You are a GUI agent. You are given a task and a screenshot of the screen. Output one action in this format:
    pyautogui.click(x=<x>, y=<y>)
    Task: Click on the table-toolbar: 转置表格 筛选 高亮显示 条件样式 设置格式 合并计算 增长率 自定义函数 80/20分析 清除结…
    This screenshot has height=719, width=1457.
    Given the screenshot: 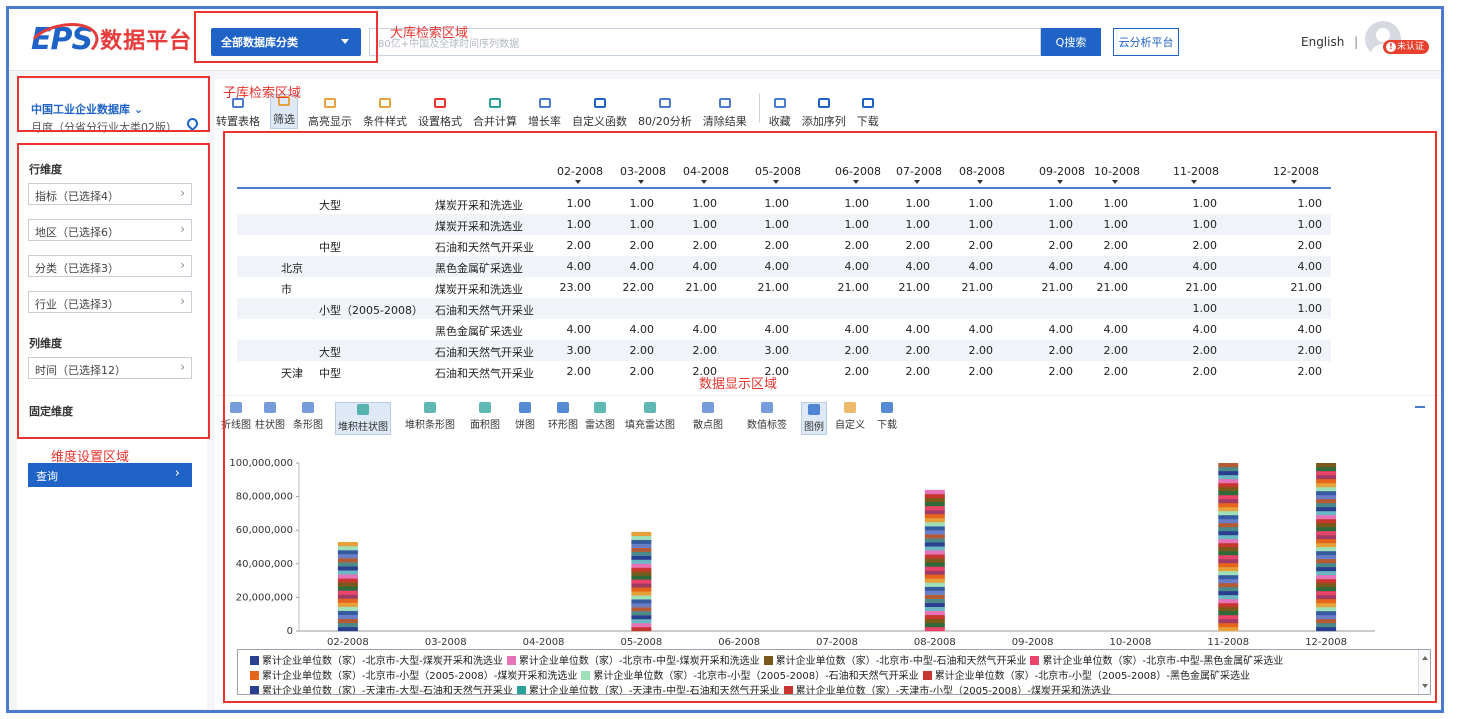 What is the action you would take?
    pyautogui.click(x=552, y=108)
    